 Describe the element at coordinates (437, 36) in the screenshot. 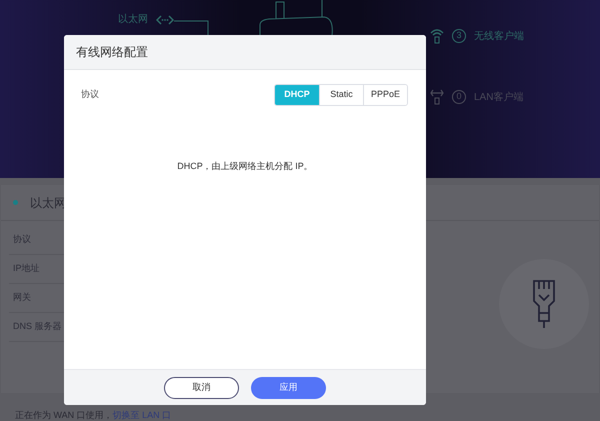

I see `wifi-router-icon` at that location.